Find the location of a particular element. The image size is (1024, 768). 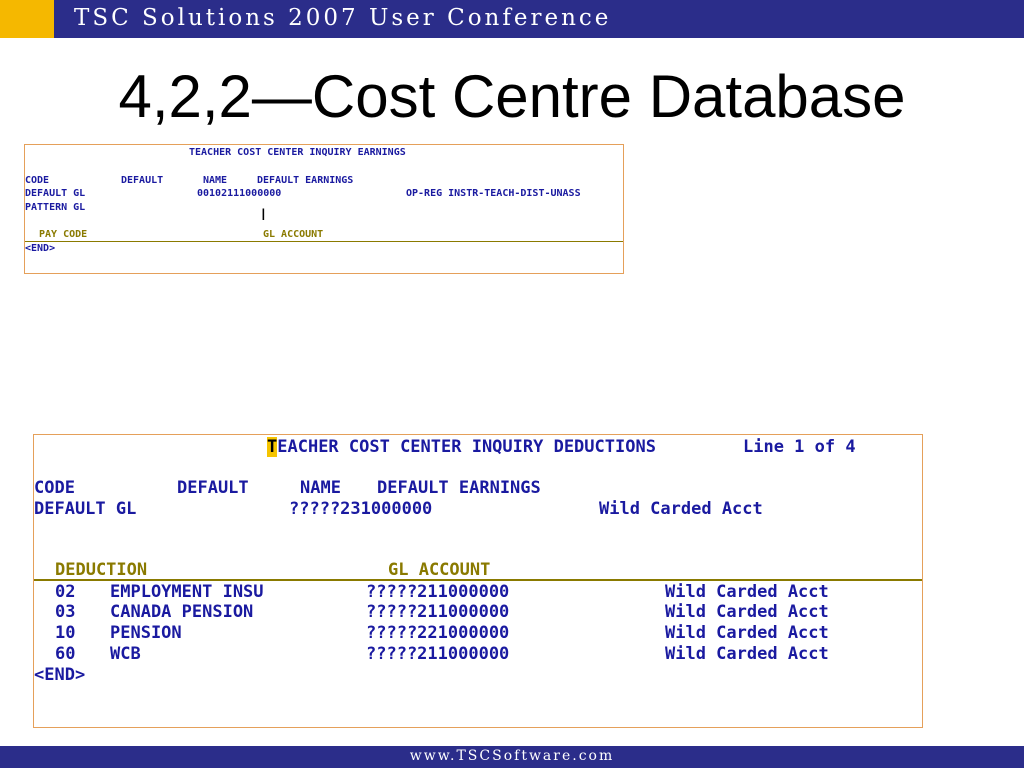

deduction-code: 03 is located at coordinates (65, 612).